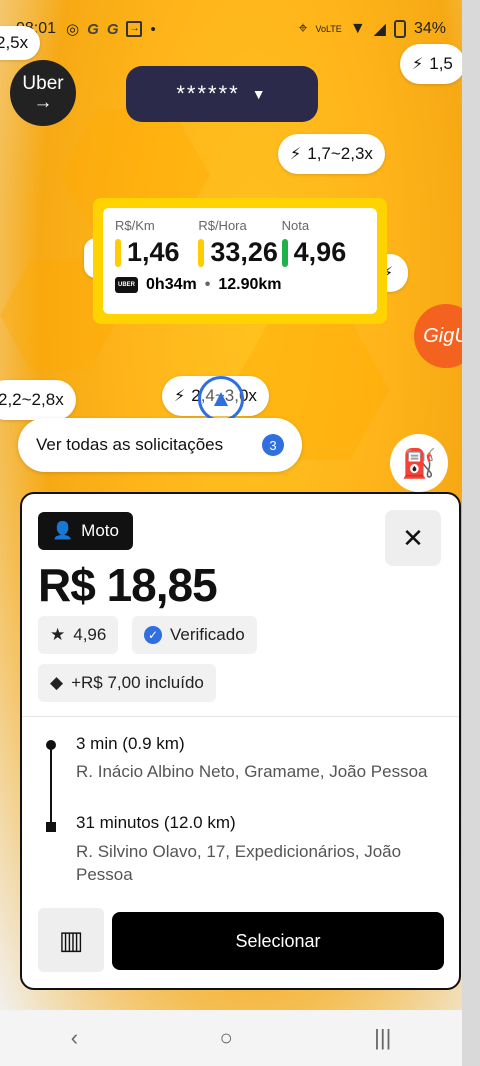 The image size is (480, 1066). Describe the element at coordinates (51, 745) in the screenshot. I see `pickup-dot` at that location.